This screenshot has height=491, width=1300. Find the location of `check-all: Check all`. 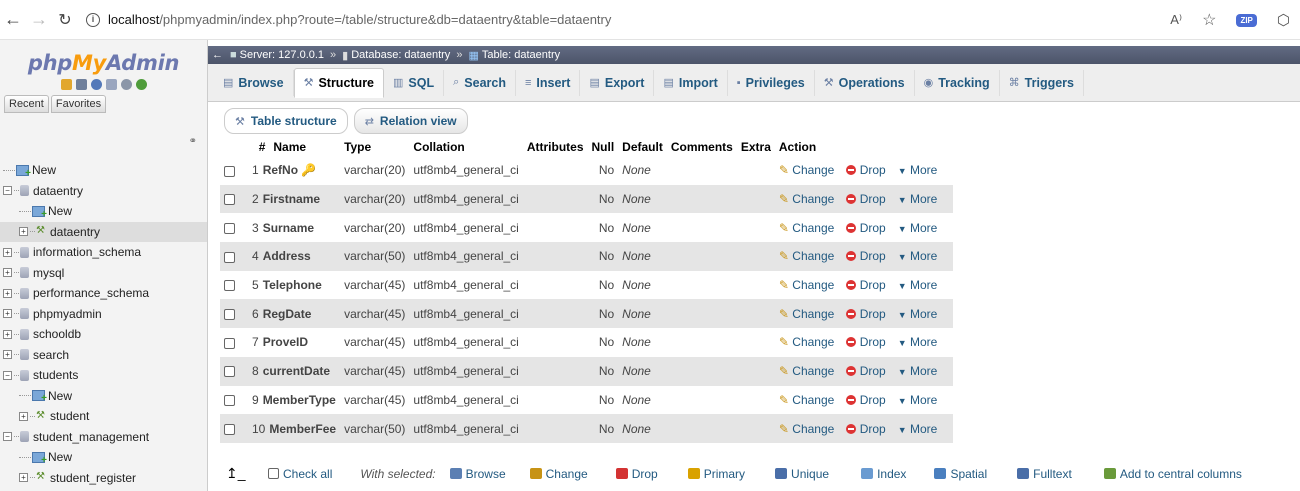

check-all: Check all is located at coordinates (300, 474).